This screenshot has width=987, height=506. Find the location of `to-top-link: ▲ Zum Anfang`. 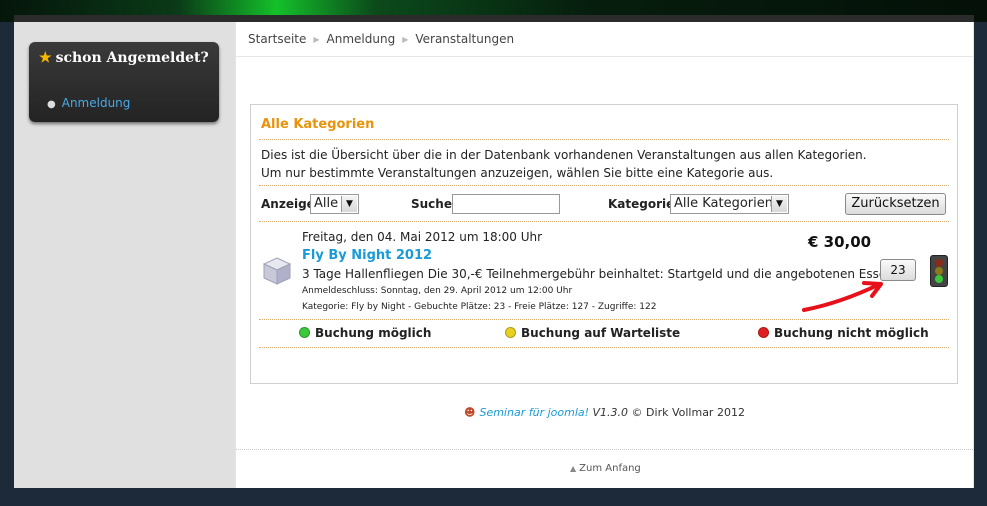

to-top-link: ▲ Zum Anfang is located at coordinates (605, 468).